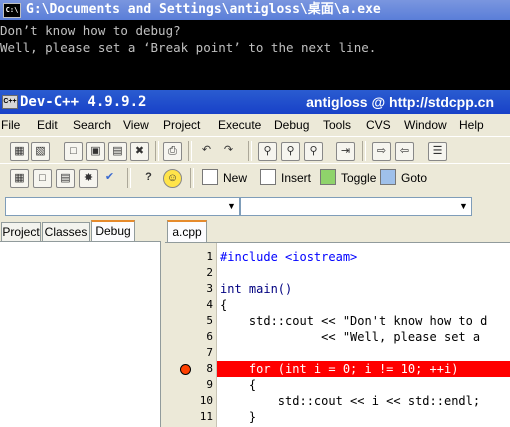 The width and height of the screenshot is (510, 427). Describe the element at coordinates (42, 178) in the screenshot. I see `run-icon: □` at that location.